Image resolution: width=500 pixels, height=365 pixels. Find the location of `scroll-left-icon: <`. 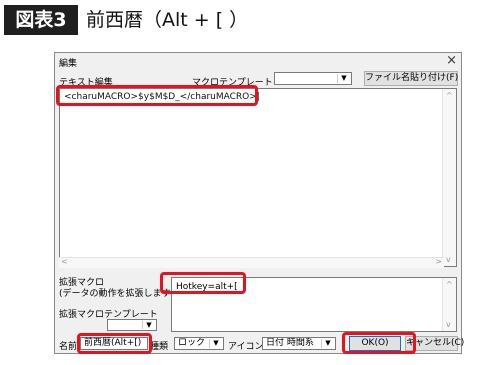

scroll-left-icon: < is located at coordinates (64, 261).